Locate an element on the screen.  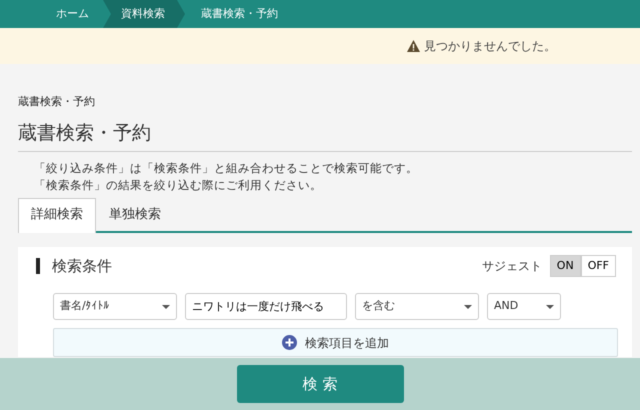
page-title: 蔵書検索・予約 is located at coordinates (325, 135).